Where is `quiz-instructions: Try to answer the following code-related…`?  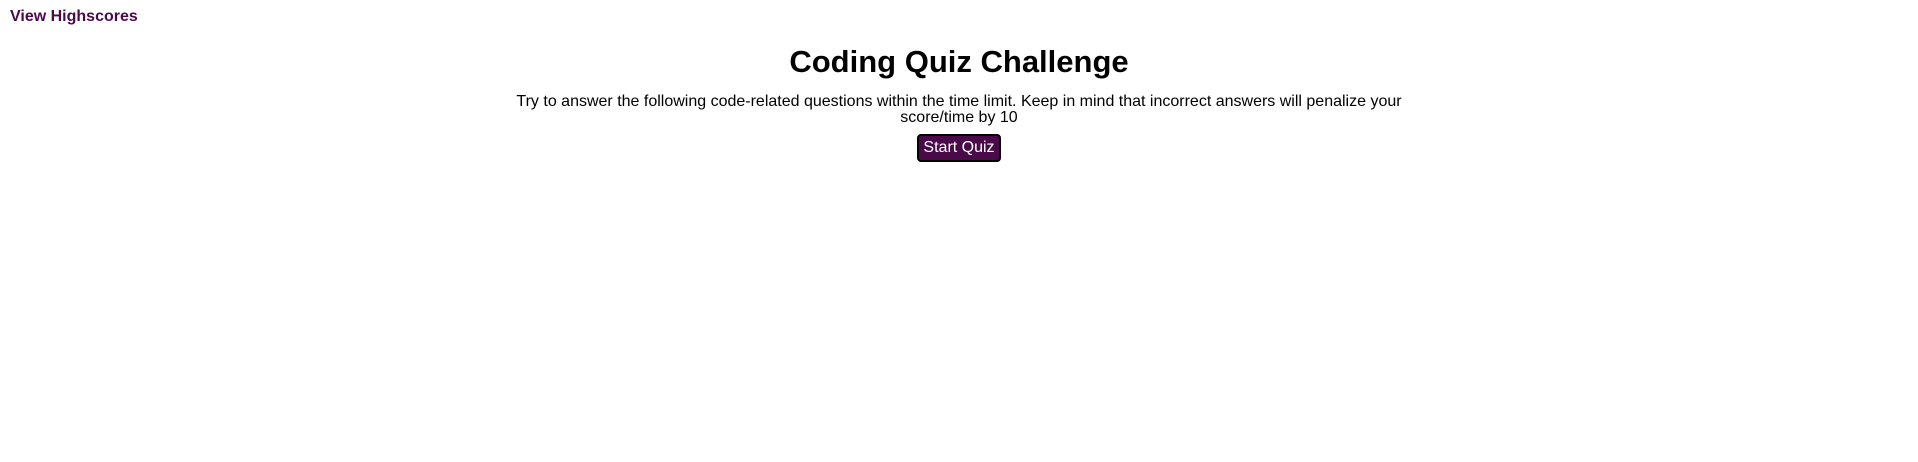
quiz-instructions: Try to answer the following code-related… is located at coordinates (959, 109).